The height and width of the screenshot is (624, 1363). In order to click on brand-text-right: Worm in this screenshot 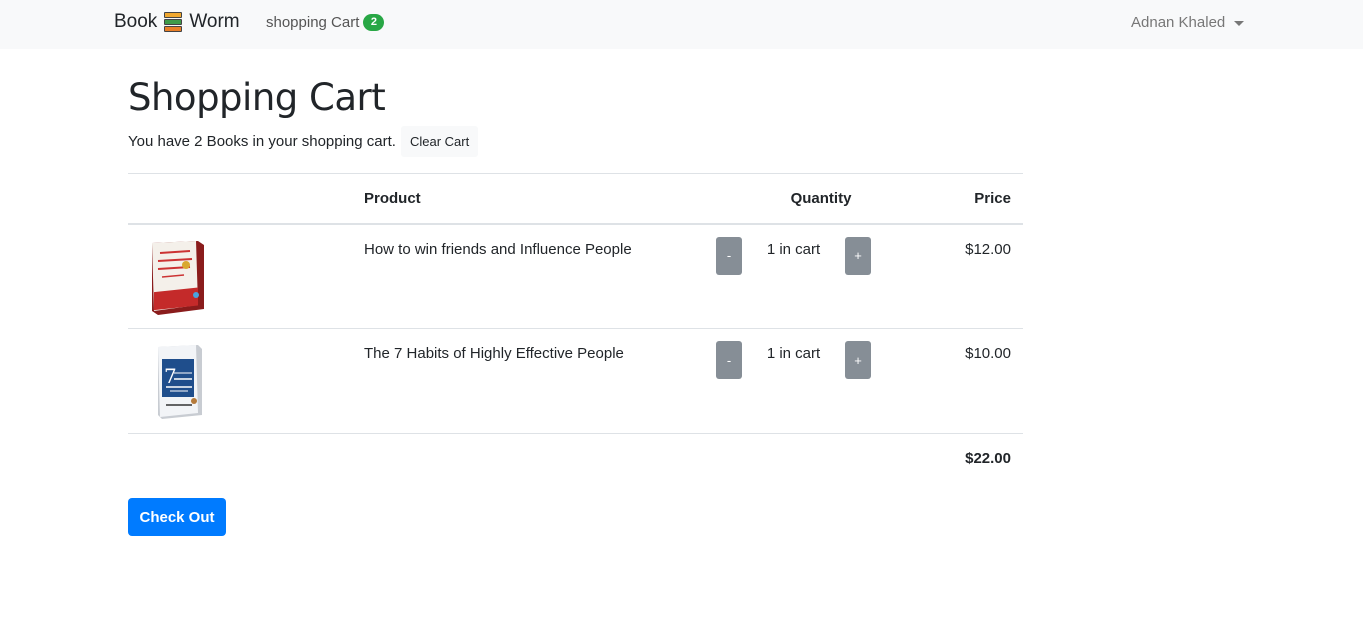, I will do `click(214, 21)`.